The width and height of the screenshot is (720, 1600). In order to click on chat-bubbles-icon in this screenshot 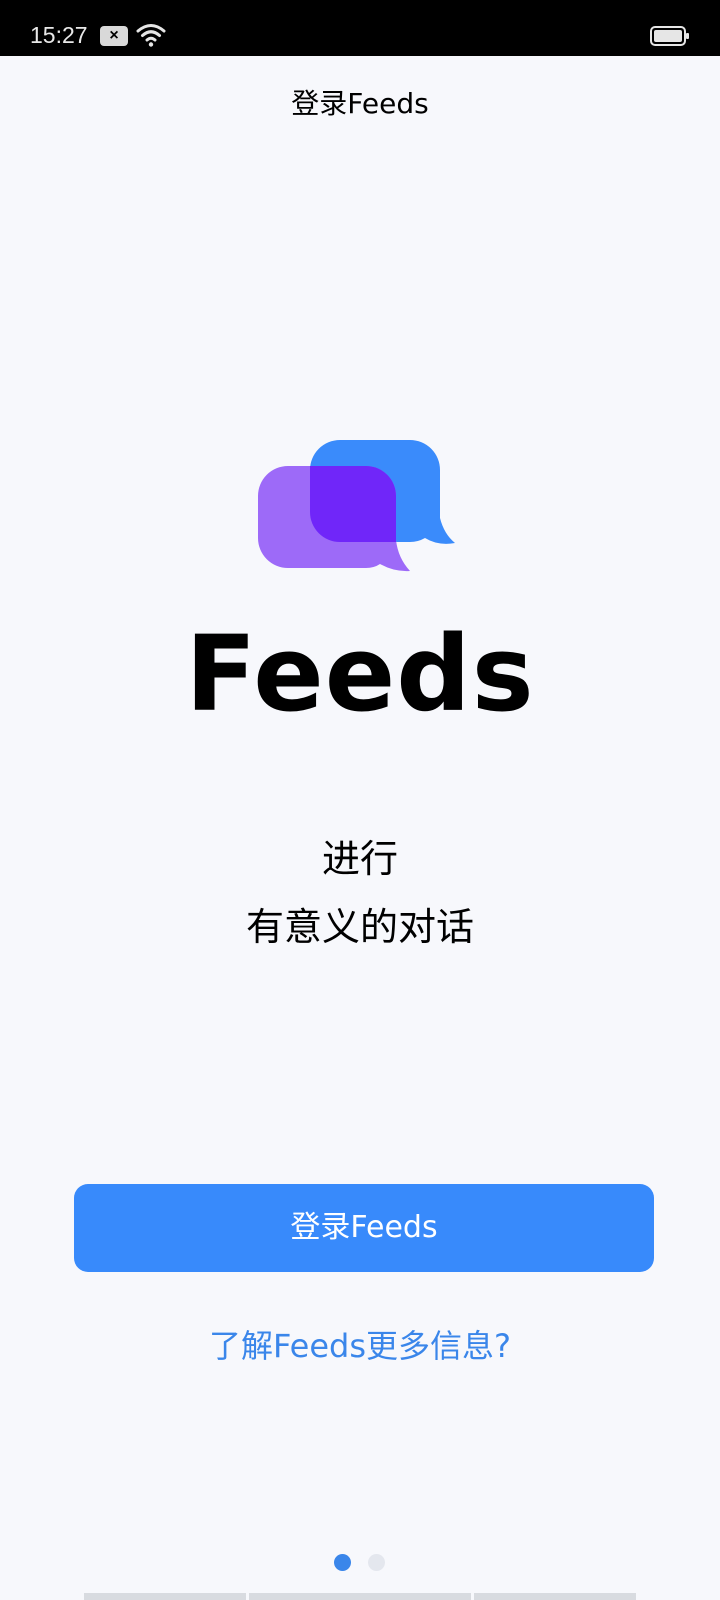, I will do `click(356, 506)`.